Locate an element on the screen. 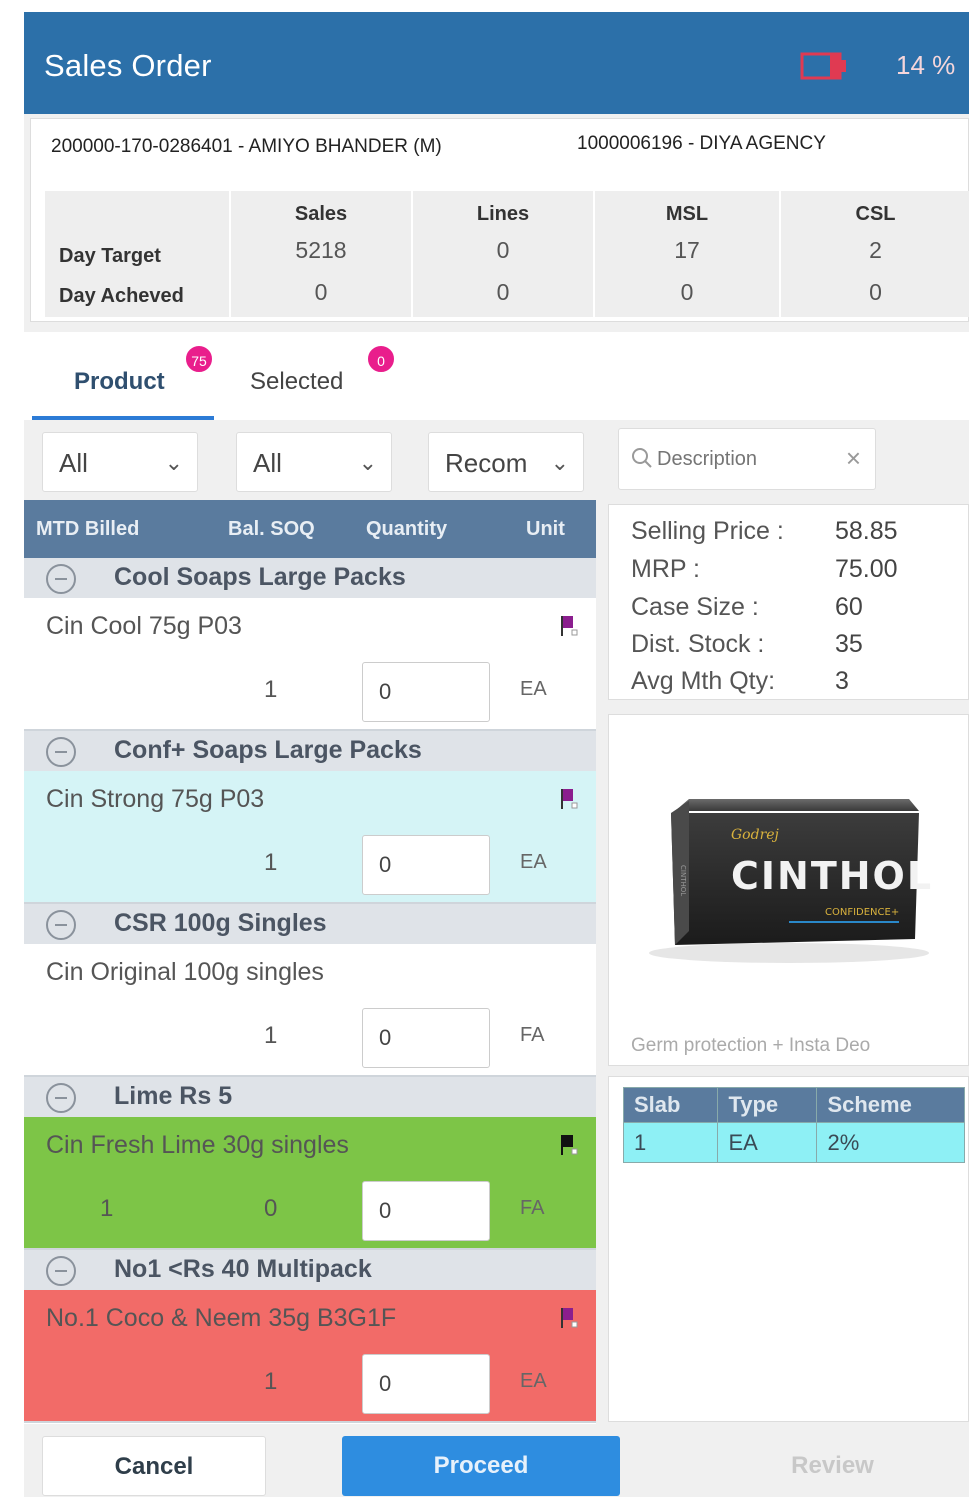 Image resolution: width=969 pixels, height=1497 pixels. tab-selected: Selected is located at coordinates (296, 382).